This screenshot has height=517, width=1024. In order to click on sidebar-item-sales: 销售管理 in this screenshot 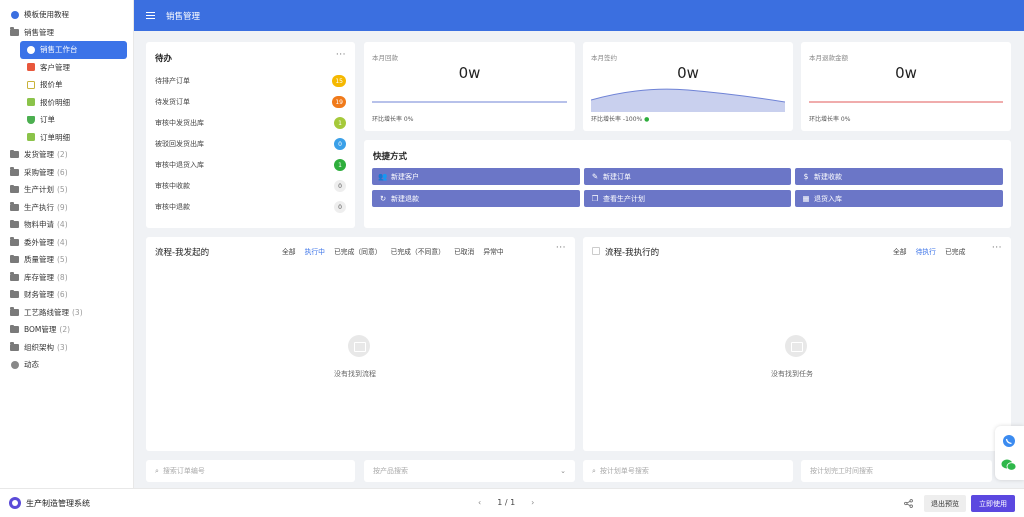, I will do `click(66, 33)`.